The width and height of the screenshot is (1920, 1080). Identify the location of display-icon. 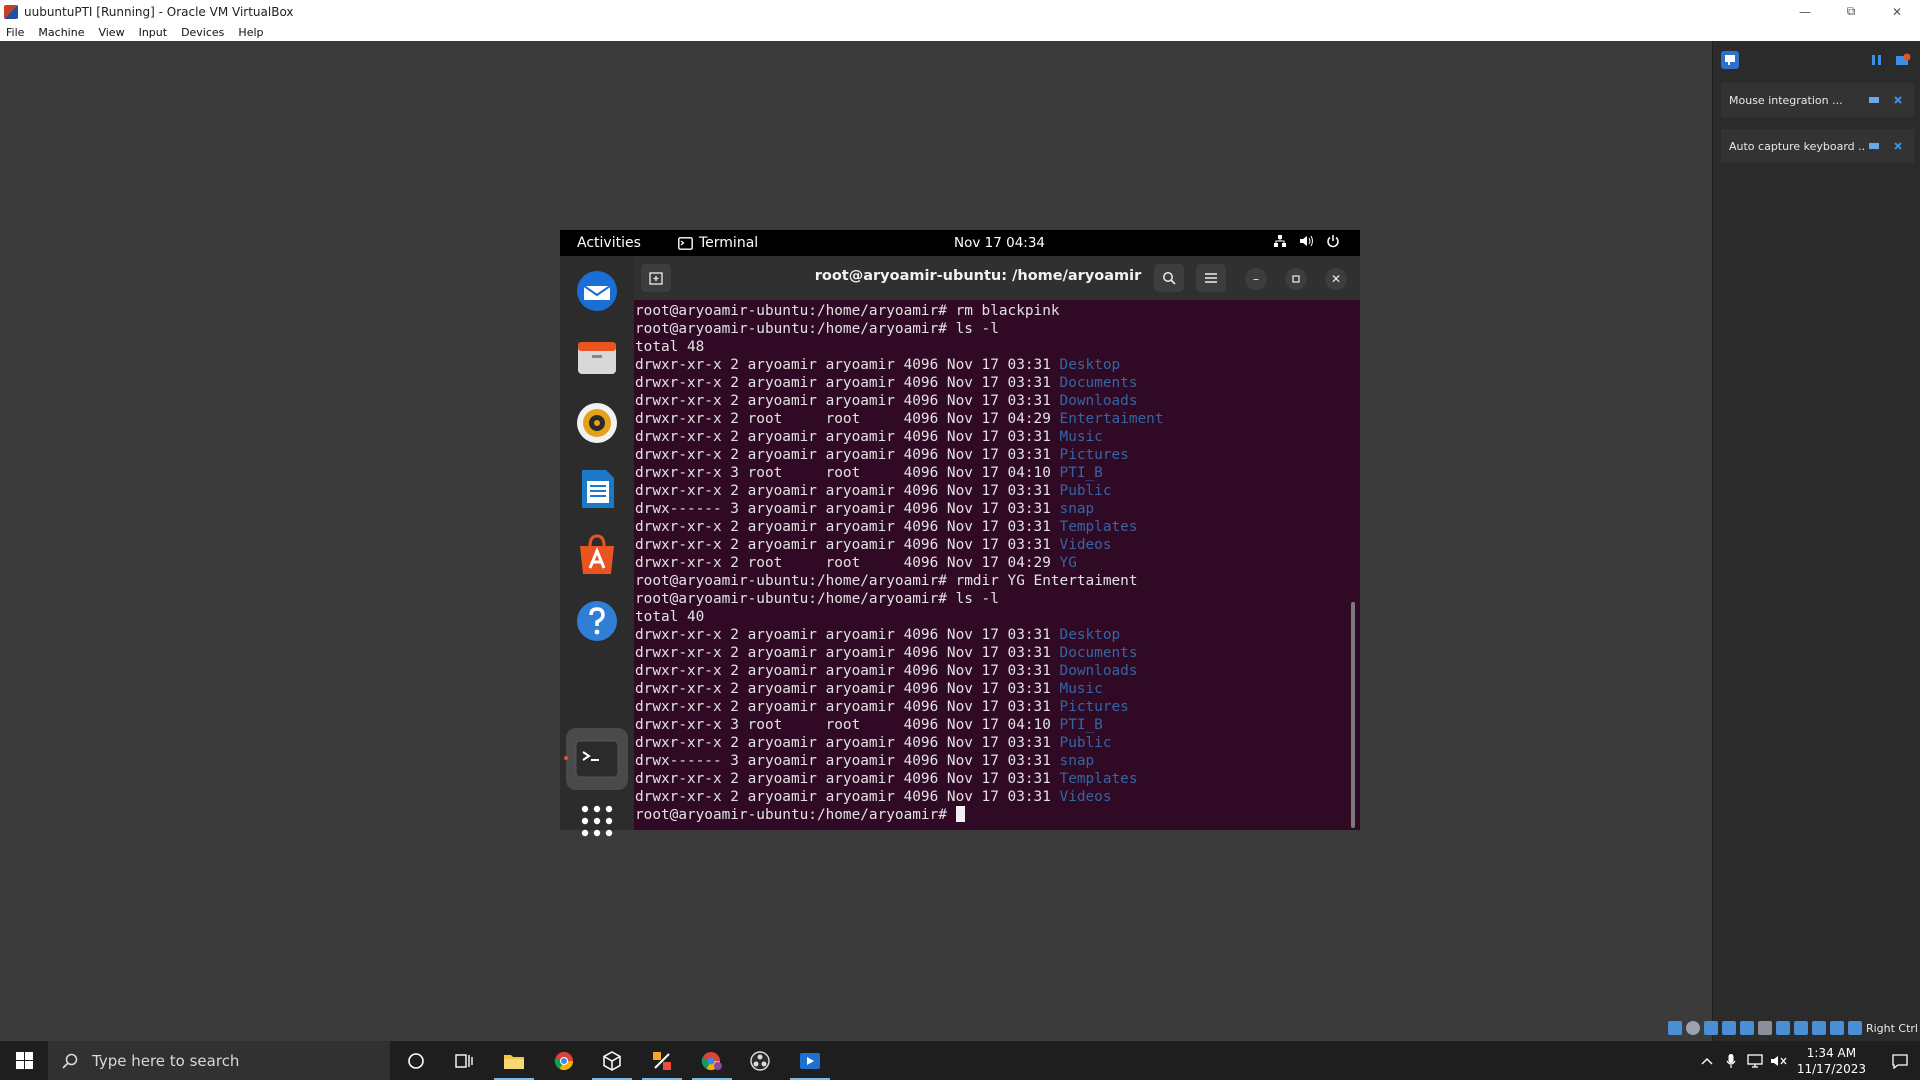
(1782, 1028).